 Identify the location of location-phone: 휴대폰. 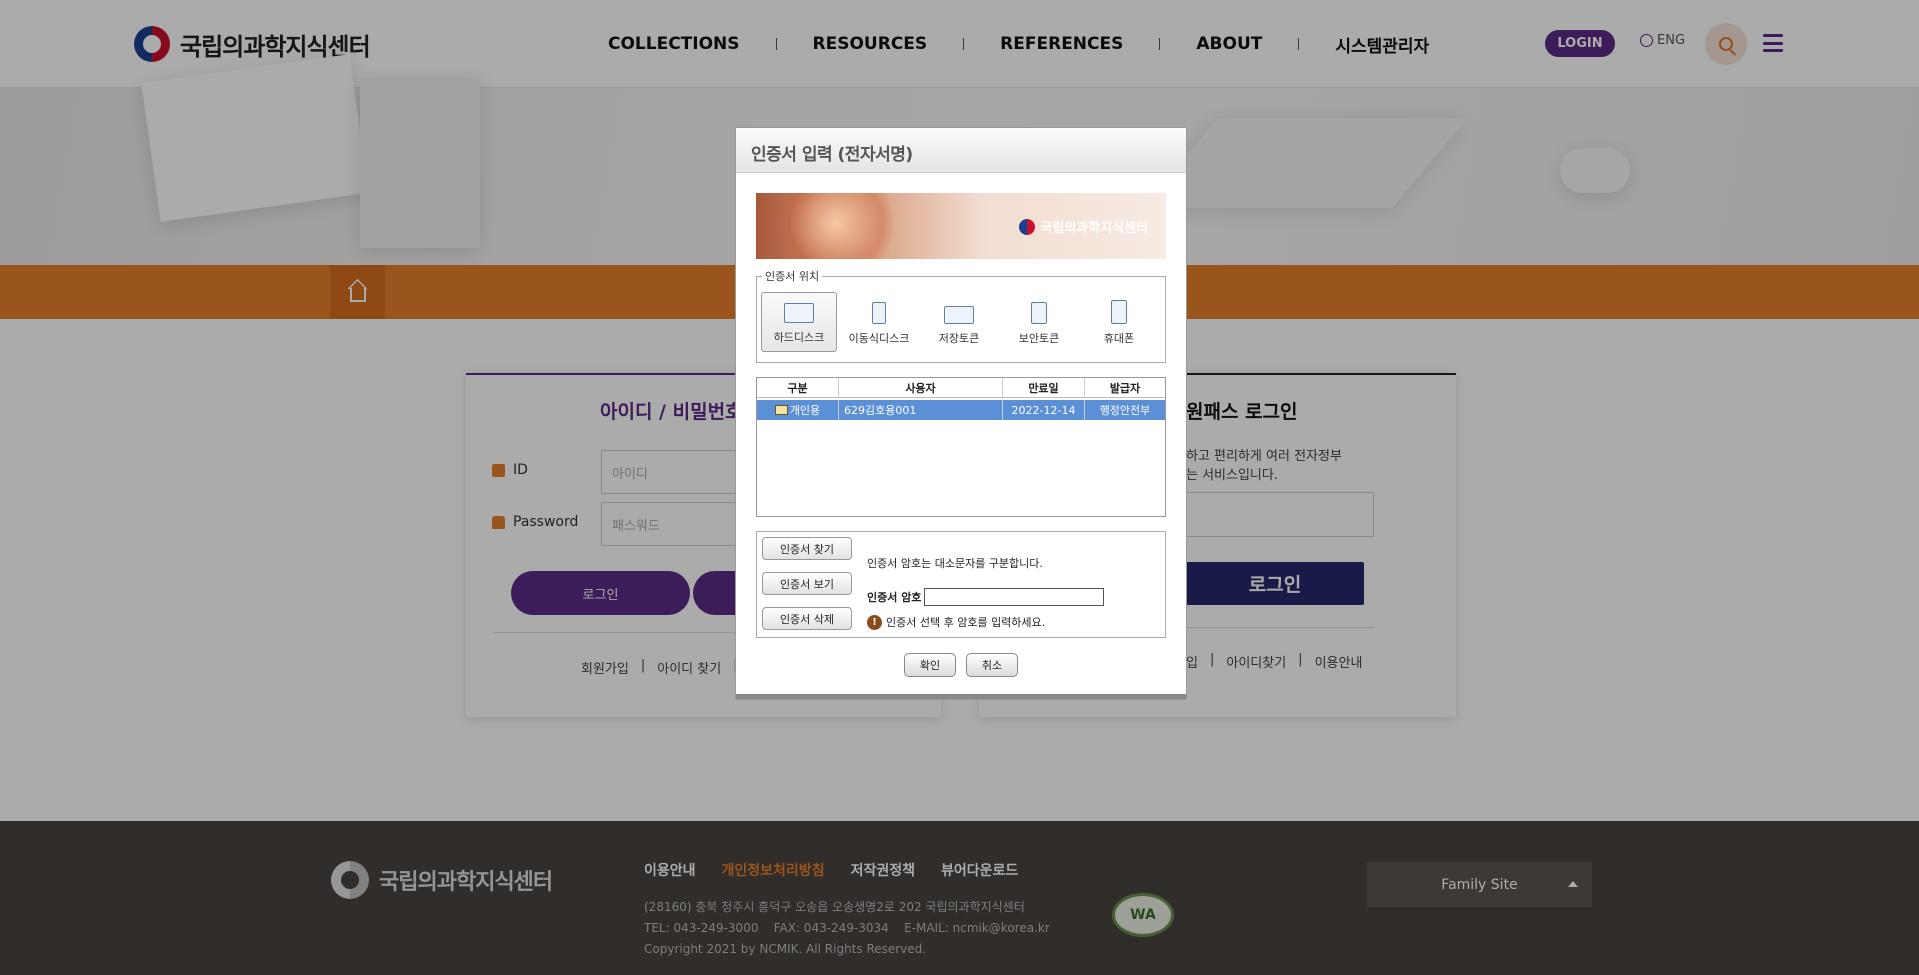
(1119, 322).